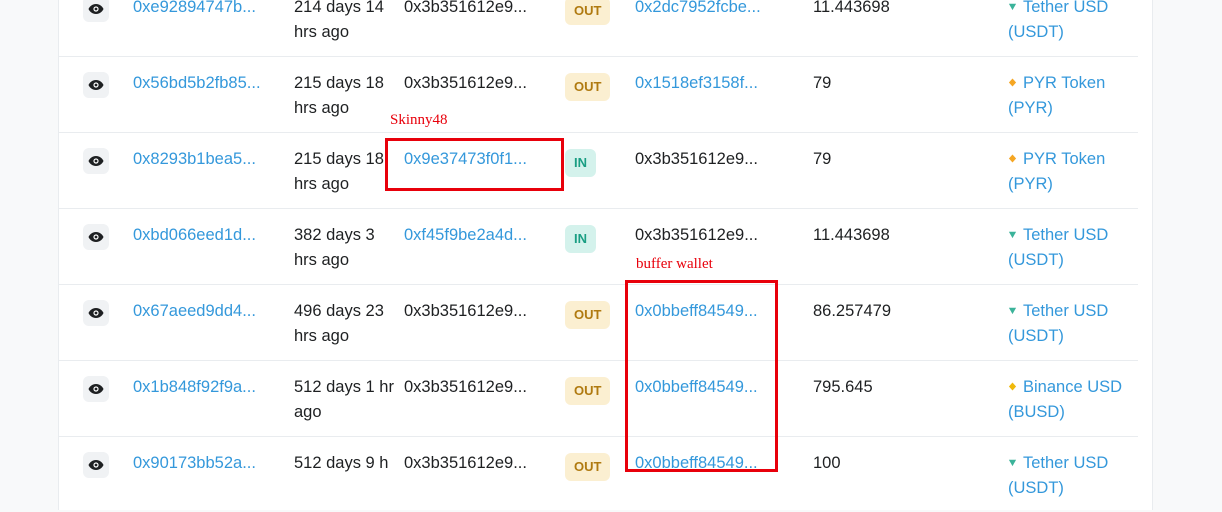 The height and width of the screenshot is (512, 1222). Describe the element at coordinates (419, 120) in the screenshot. I see `annotation-label-skinny48: Skinny48` at that location.